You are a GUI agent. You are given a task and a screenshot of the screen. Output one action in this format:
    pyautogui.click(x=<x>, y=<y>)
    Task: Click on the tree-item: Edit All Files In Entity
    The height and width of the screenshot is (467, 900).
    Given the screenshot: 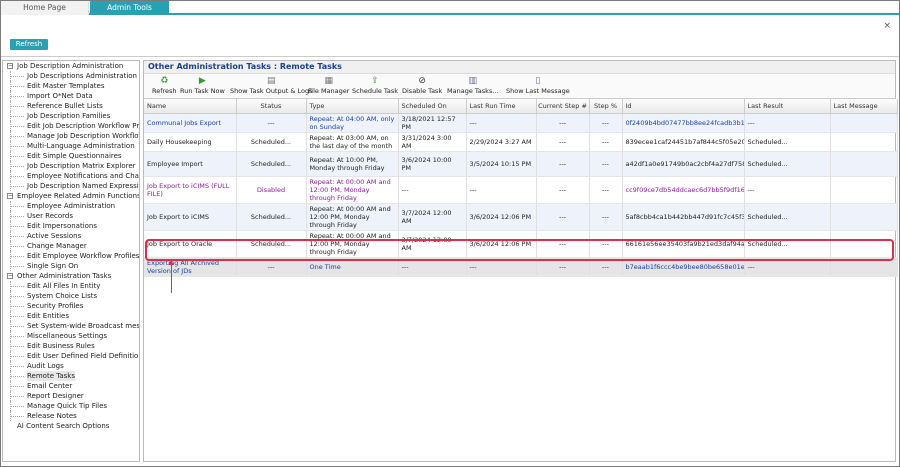 What is the action you would take?
    pyautogui.click(x=71, y=286)
    